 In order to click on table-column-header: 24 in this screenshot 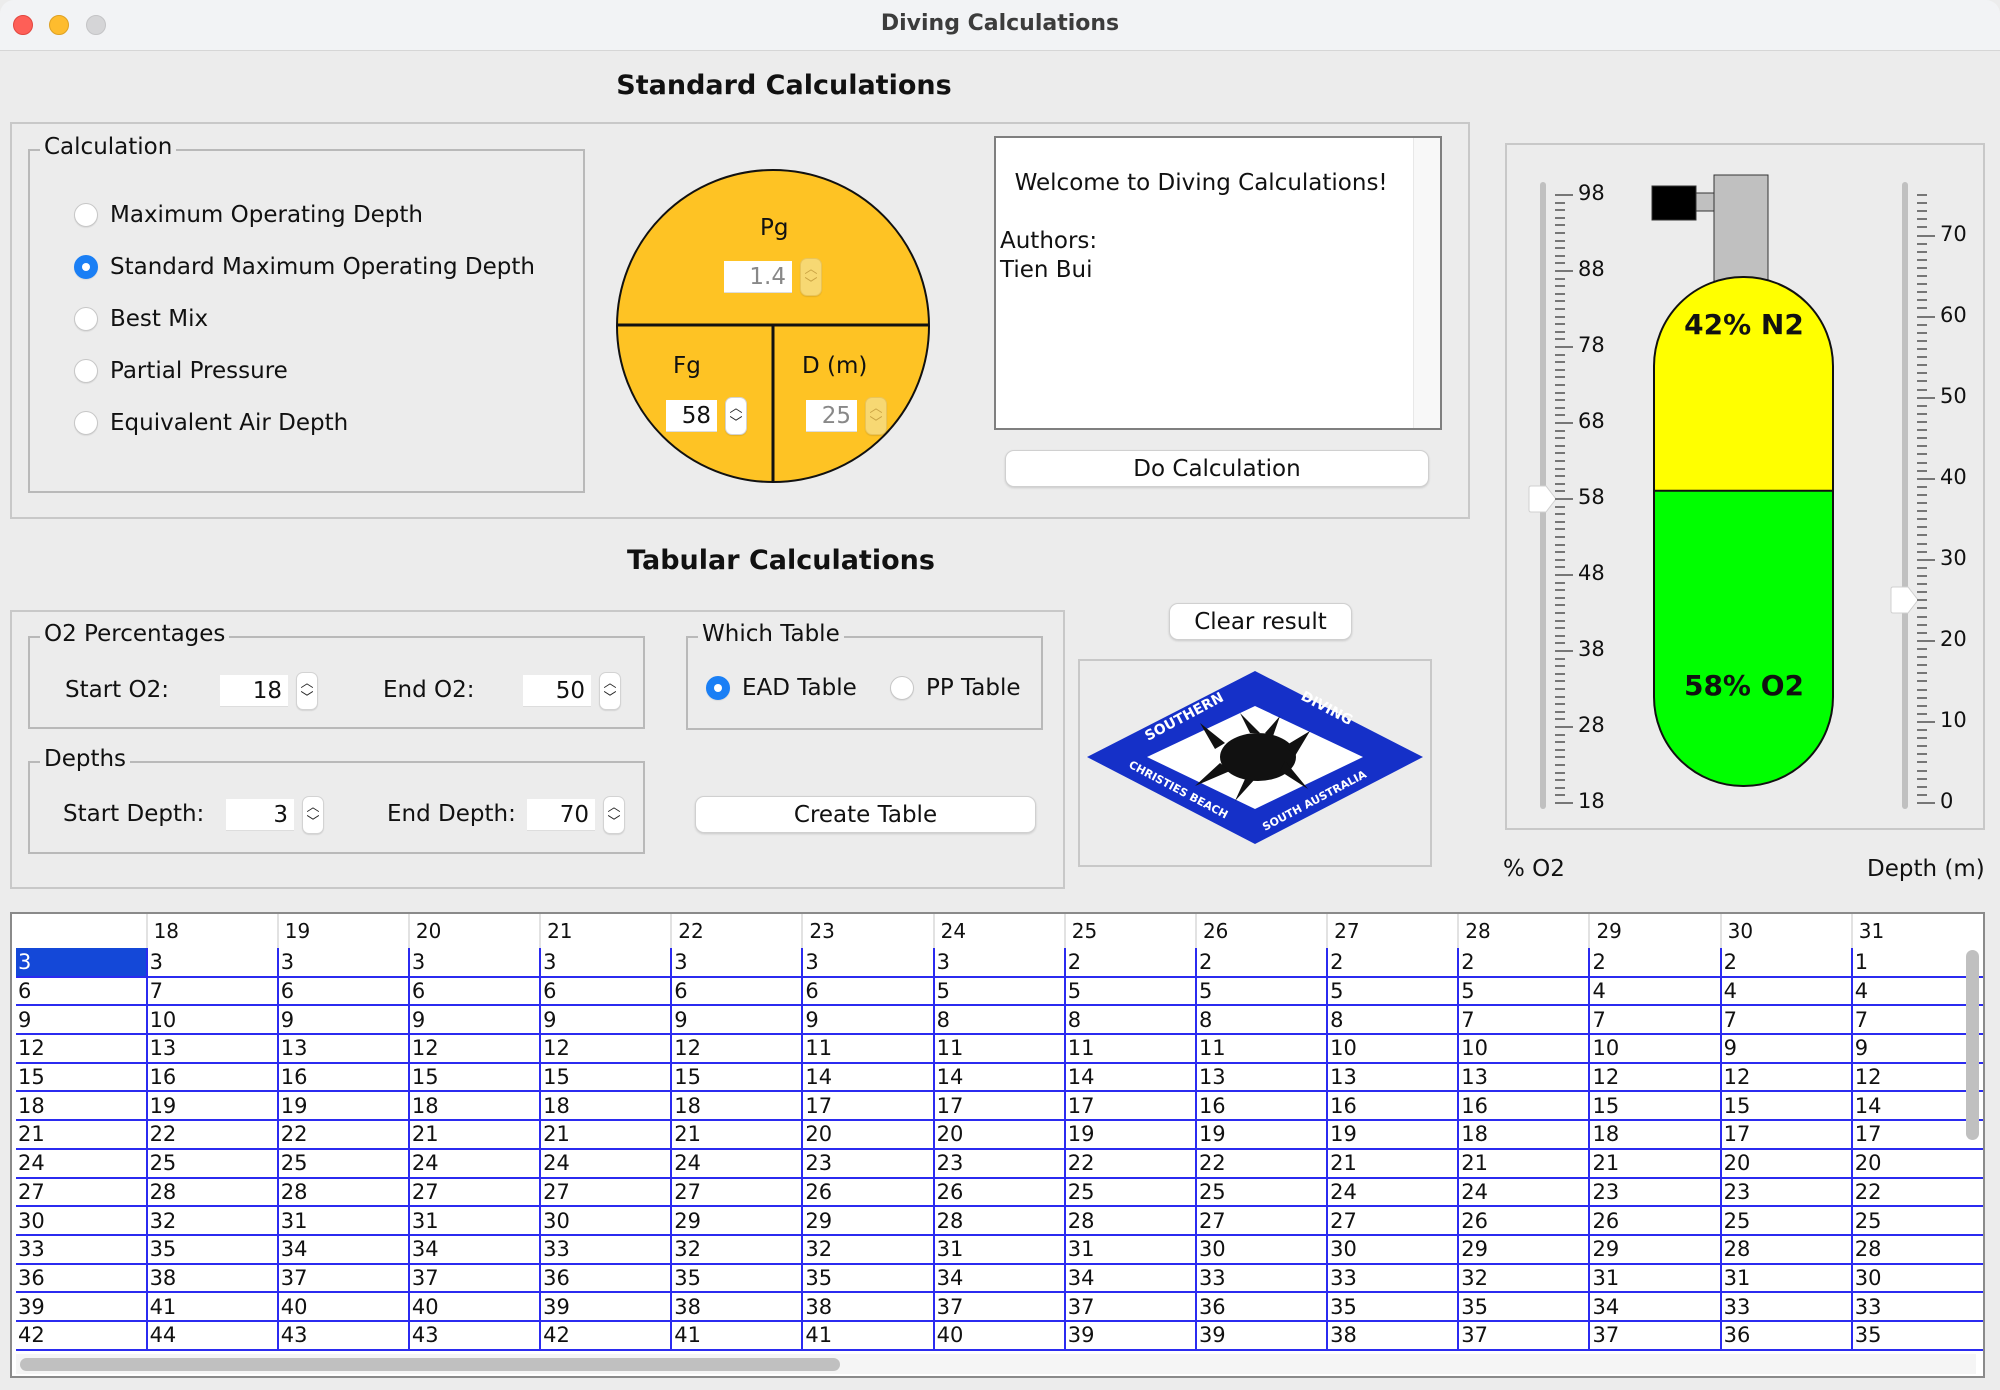, I will do `click(998, 931)`.